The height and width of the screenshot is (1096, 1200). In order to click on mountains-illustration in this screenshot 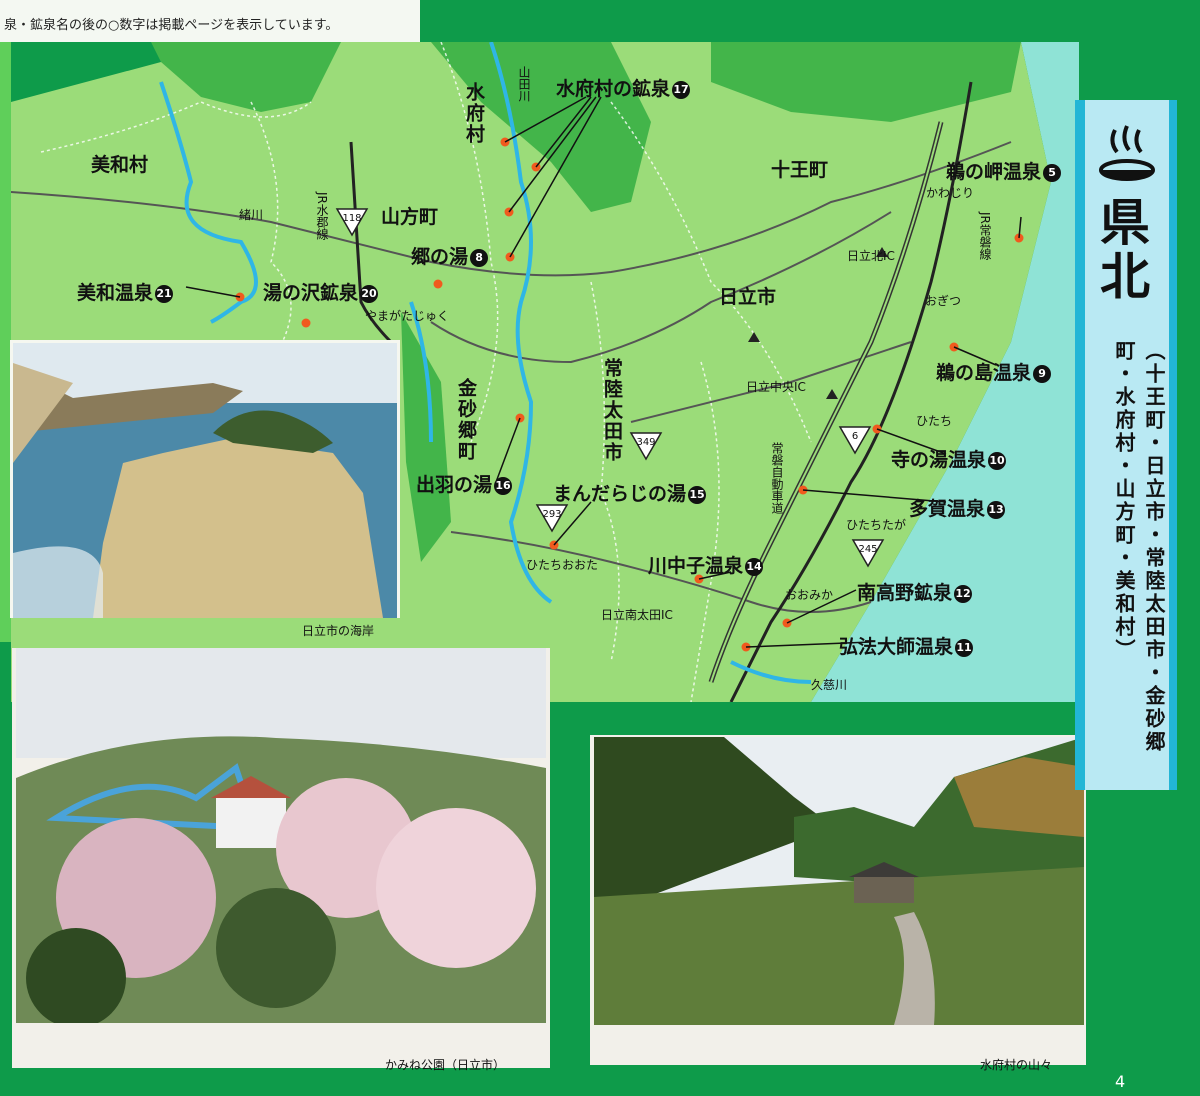, I will do `click(839, 881)`.